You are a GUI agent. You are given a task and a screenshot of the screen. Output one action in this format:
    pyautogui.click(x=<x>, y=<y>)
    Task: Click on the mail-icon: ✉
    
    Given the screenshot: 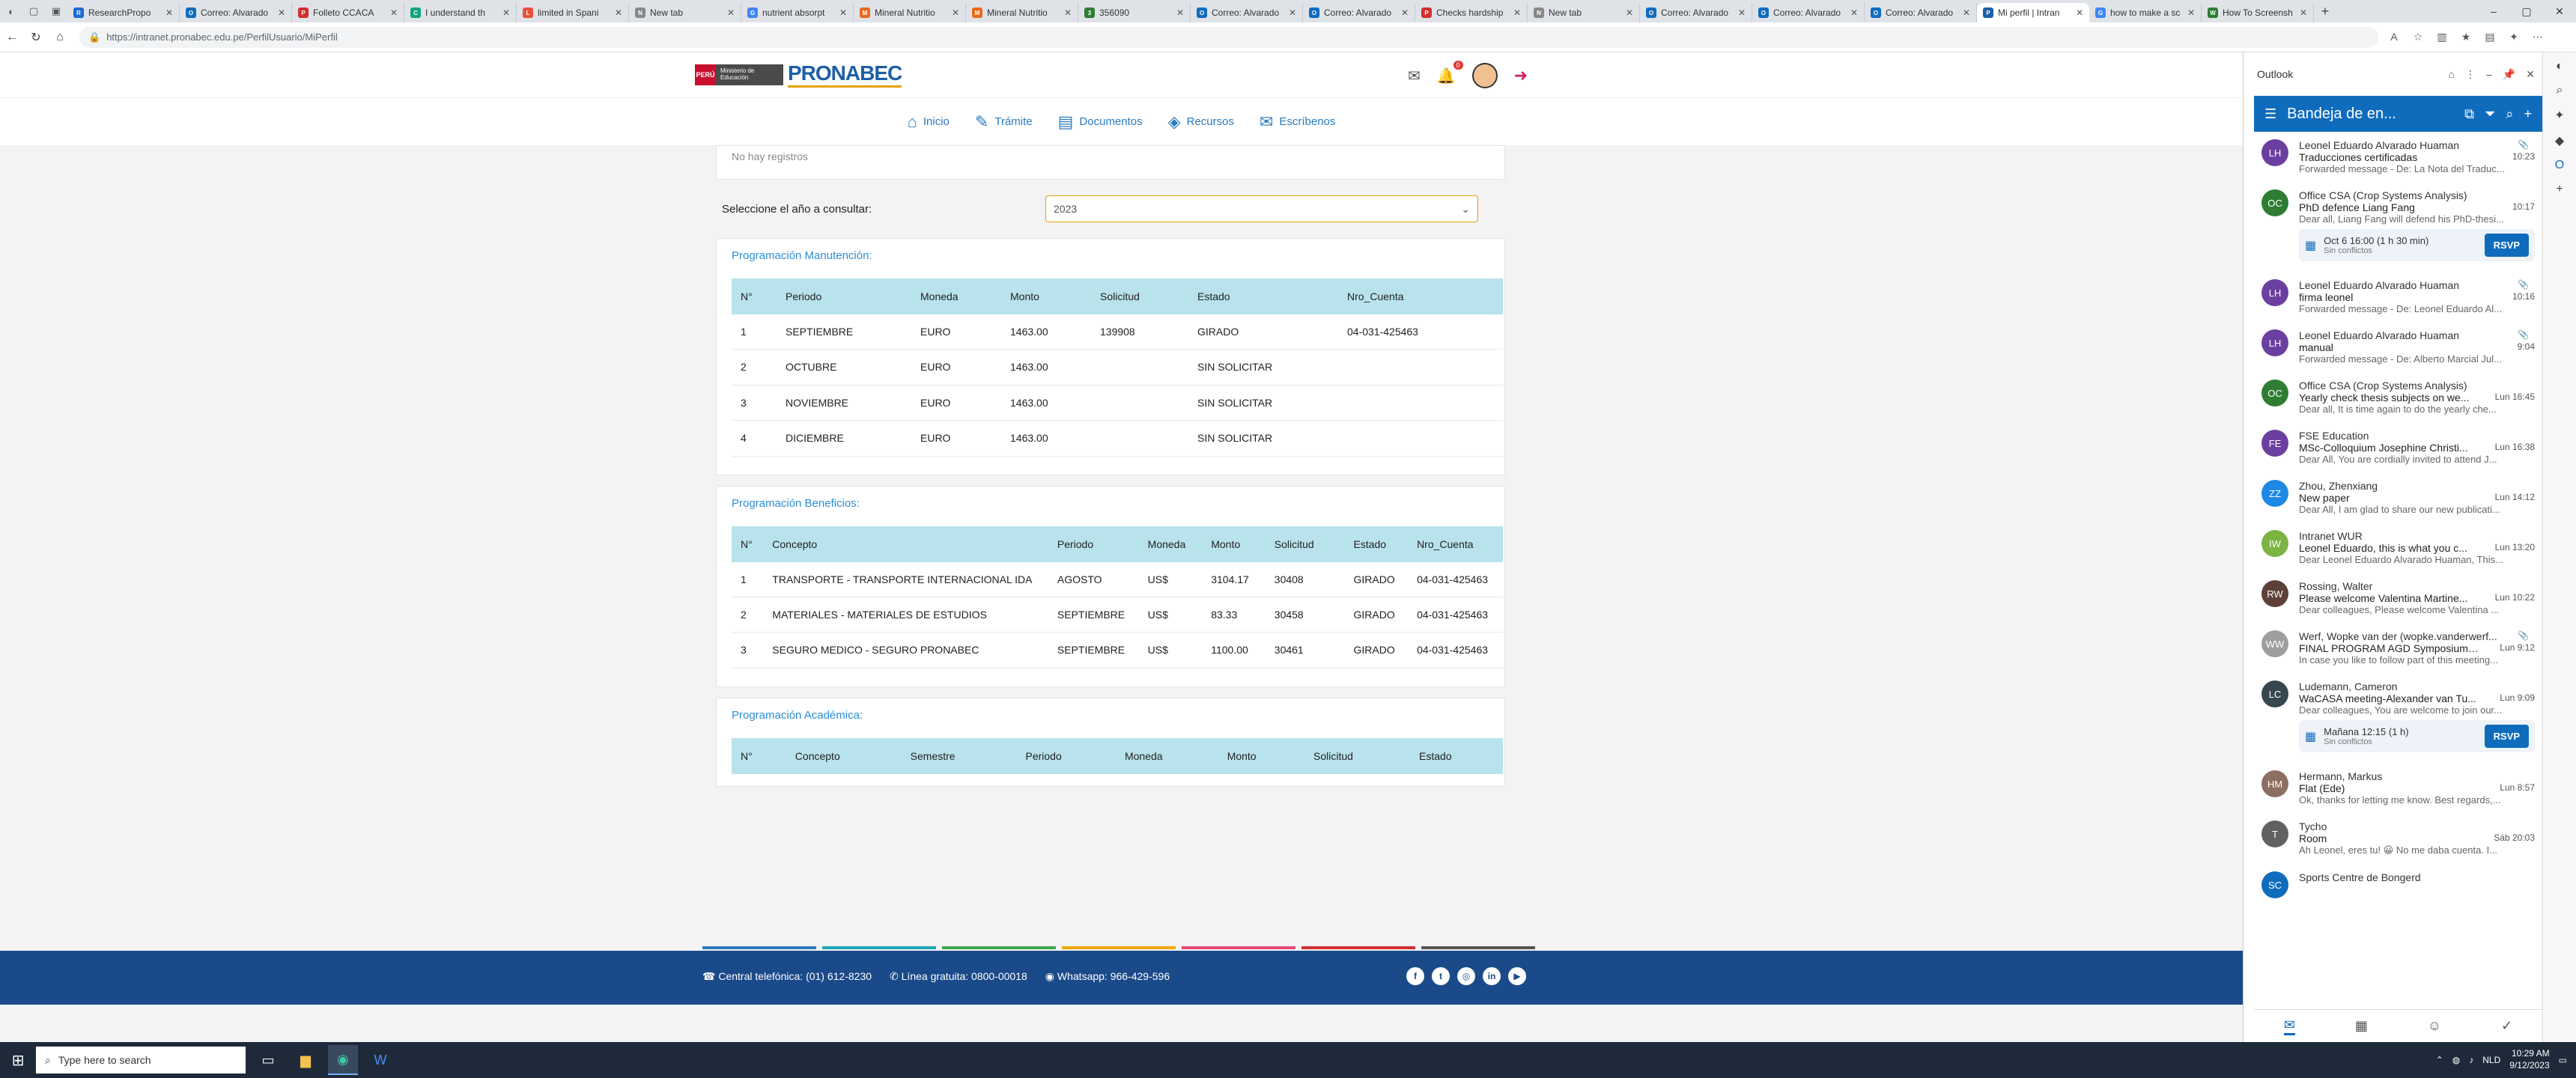 What is the action you would take?
    pyautogui.click(x=2289, y=1026)
    